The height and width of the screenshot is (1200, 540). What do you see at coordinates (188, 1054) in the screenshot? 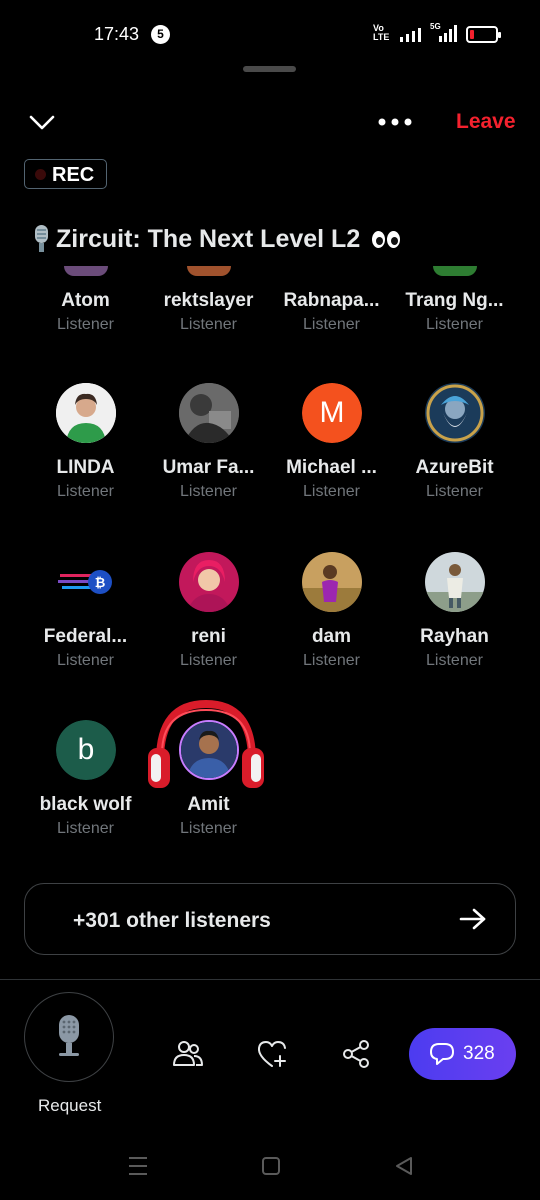
I see `people-icon` at bounding box center [188, 1054].